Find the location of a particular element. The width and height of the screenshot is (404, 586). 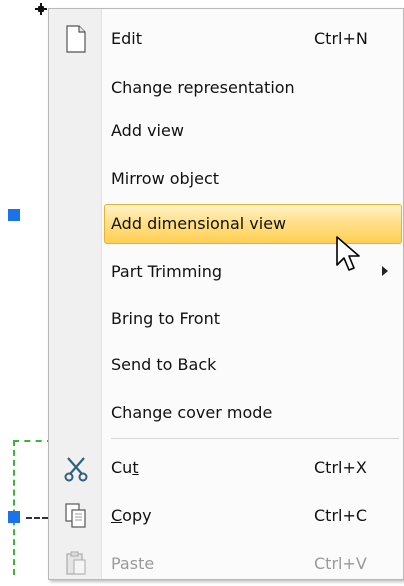

menu-item-mirrow-object: Mirrow object is located at coordinates (226, 179).